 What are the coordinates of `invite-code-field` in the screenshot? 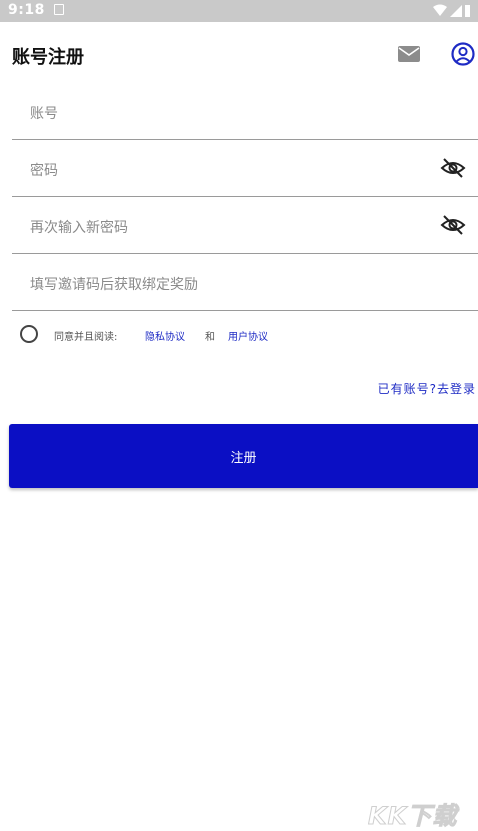 It's located at (245, 283).